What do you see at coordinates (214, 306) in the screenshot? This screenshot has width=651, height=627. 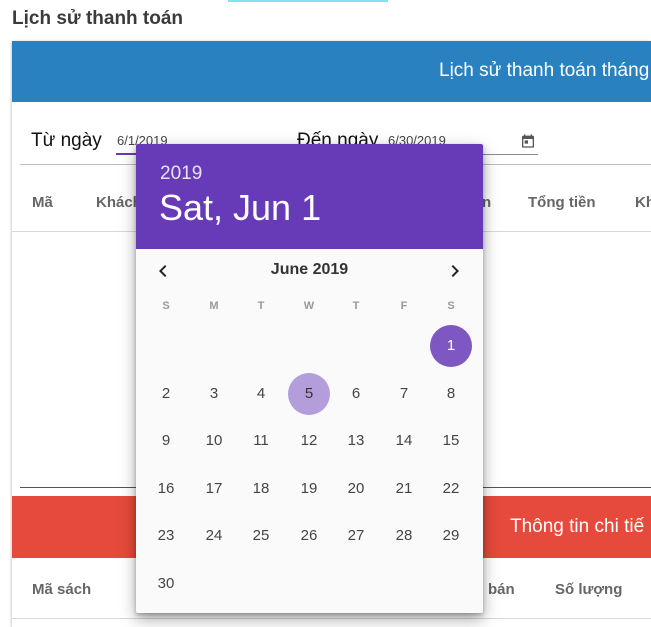 I see `weekday-label: M` at bounding box center [214, 306].